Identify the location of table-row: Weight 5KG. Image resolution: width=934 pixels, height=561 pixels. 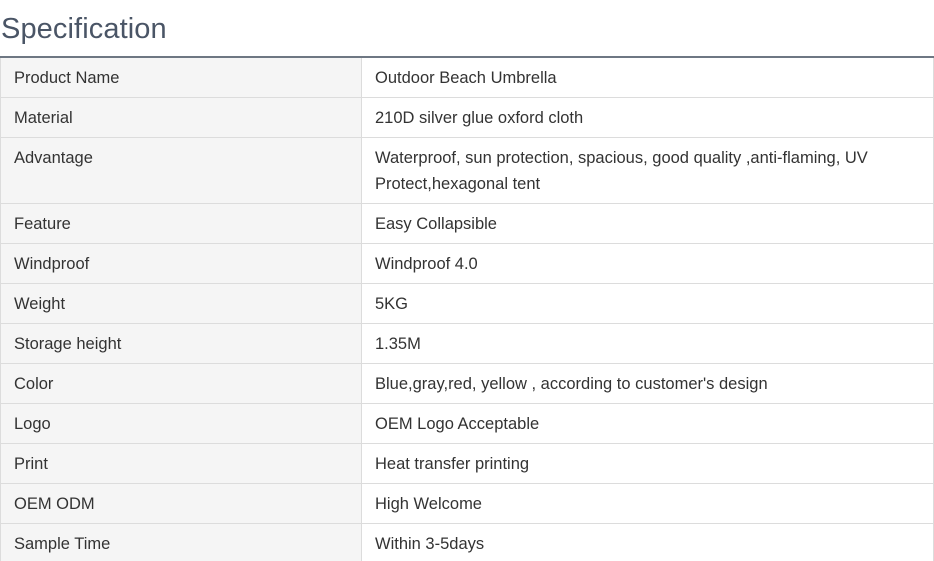
(467, 303).